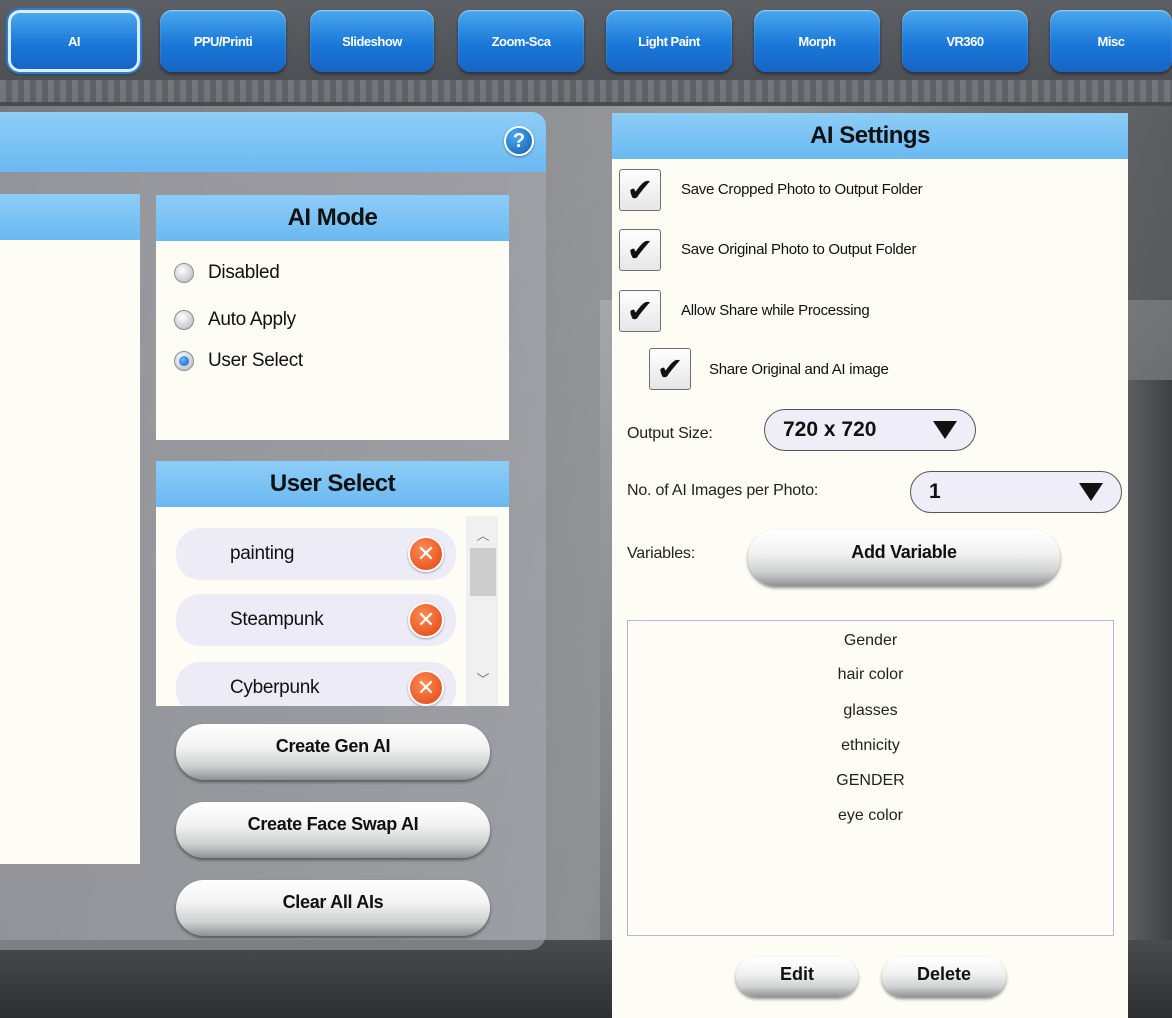  I want to click on images-per-photo-dropdown: 1, so click(1016, 492).